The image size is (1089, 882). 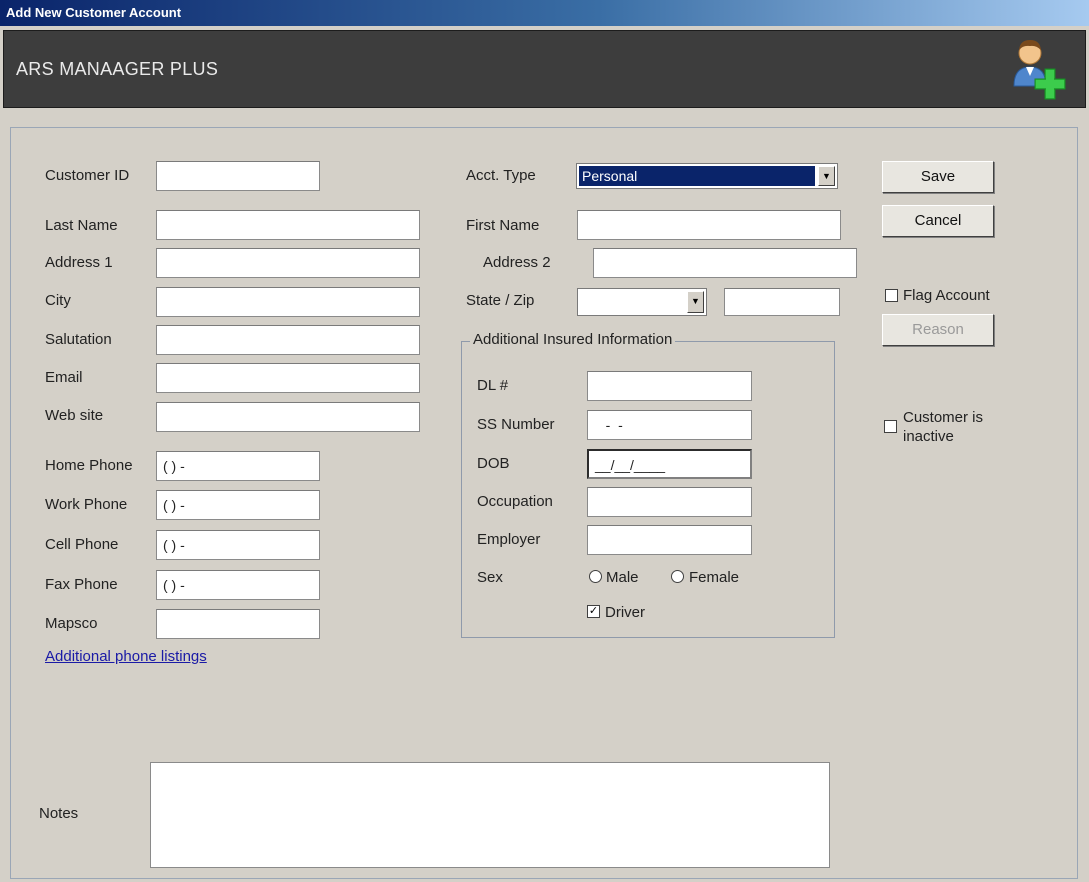 What do you see at coordinates (238, 176) in the screenshot?
I see `customer-id-field` at bounding box center [238, 176].